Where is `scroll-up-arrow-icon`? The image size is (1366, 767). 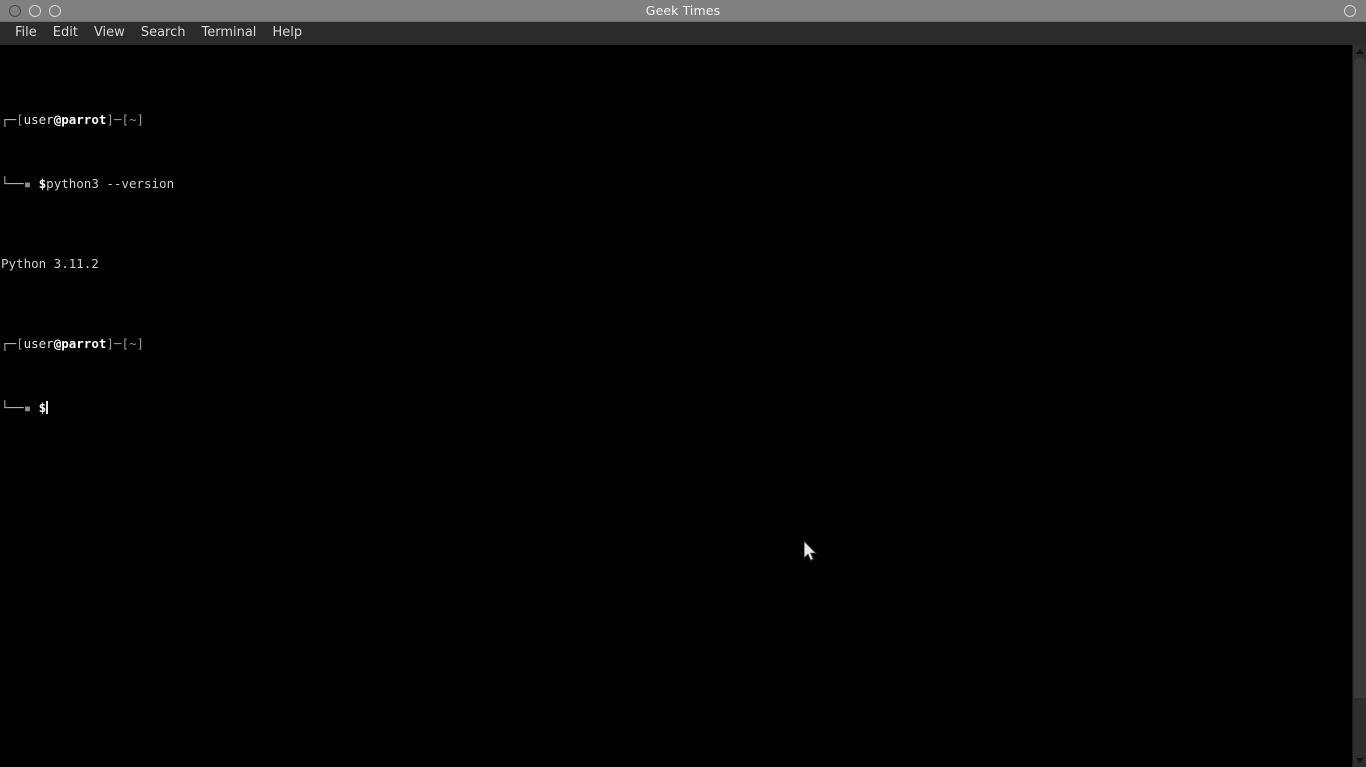 scroll-up-arrow-icon is located at coordinates (1359, 51).